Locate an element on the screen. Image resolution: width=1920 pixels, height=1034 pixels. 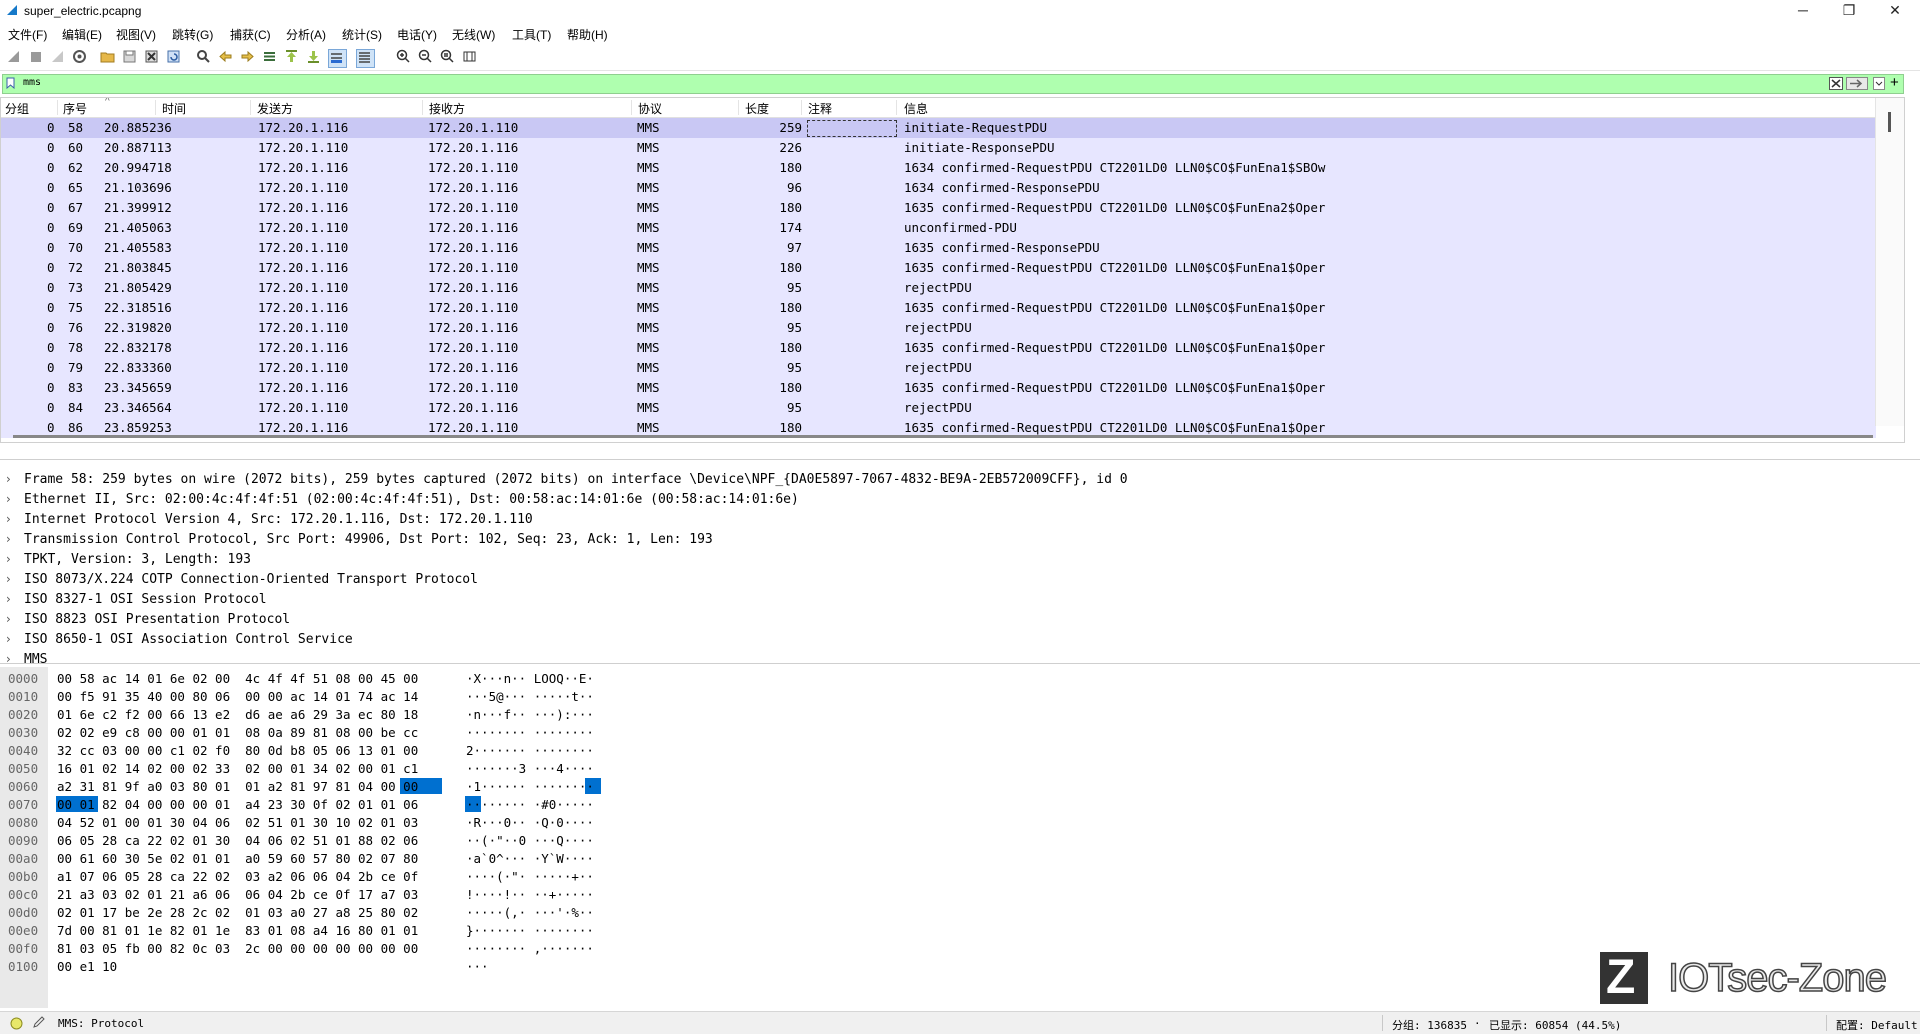
reload-file-icon is located at coordinates (174, 57).